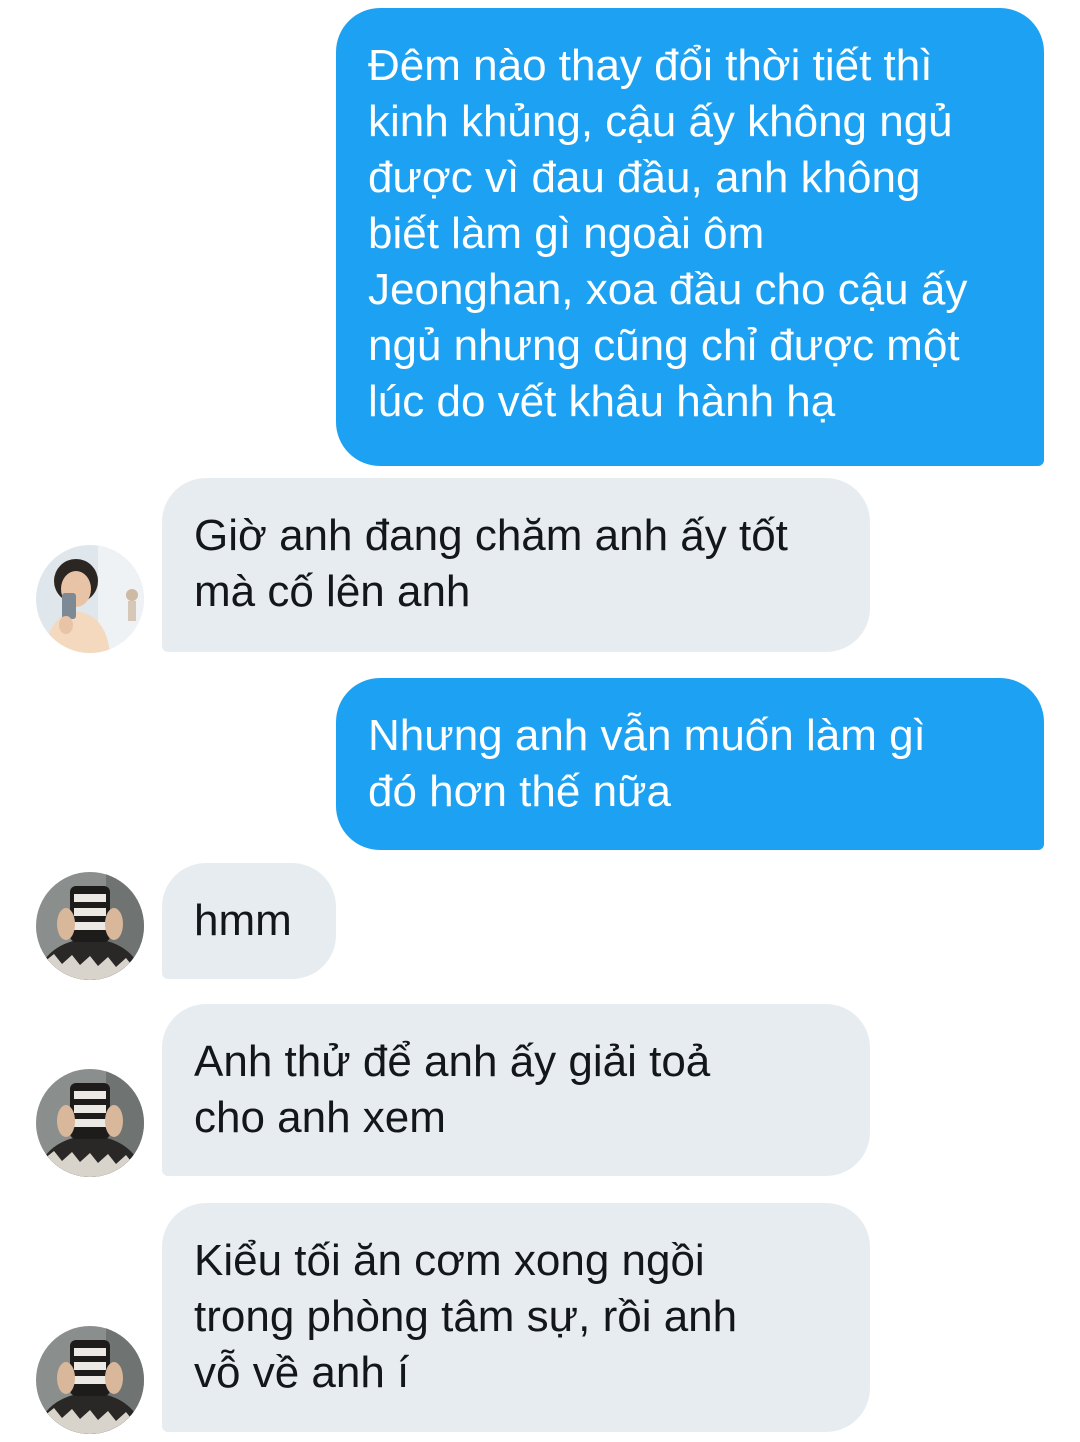  Describe the element at coordinates (516, 1090) in the screenshot. I see `received-message-bubble: Anh thử để anh ấy giải toả cho anh xem` at that location.